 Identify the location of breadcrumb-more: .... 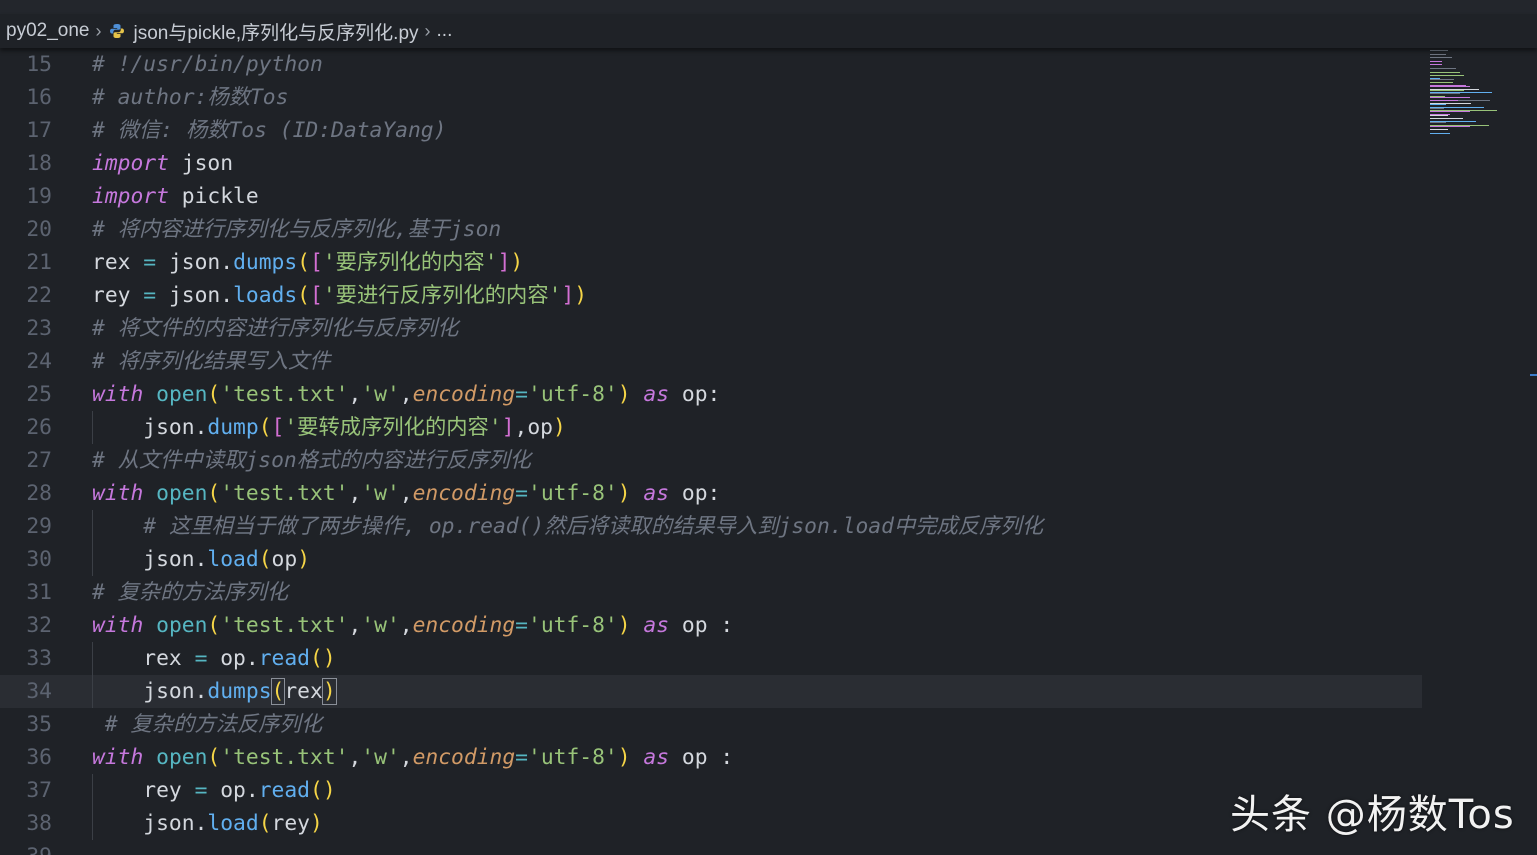
(445, 31).